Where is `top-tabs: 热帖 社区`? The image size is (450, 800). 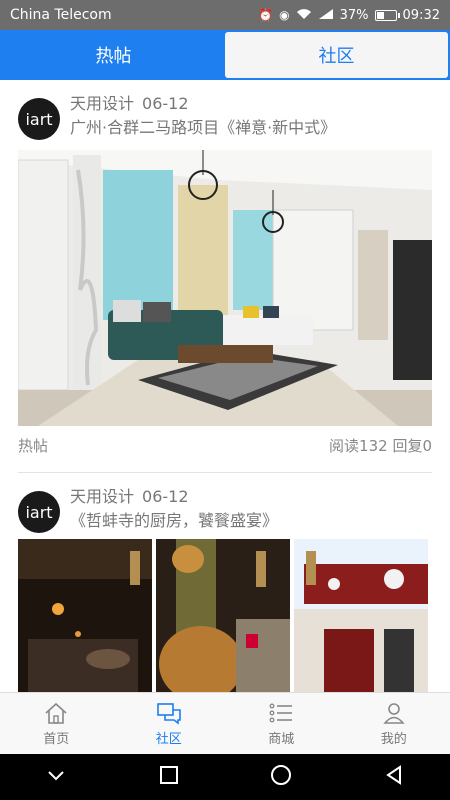 top-tabs: 热帖 社区 is located at coordinates (225, 55).